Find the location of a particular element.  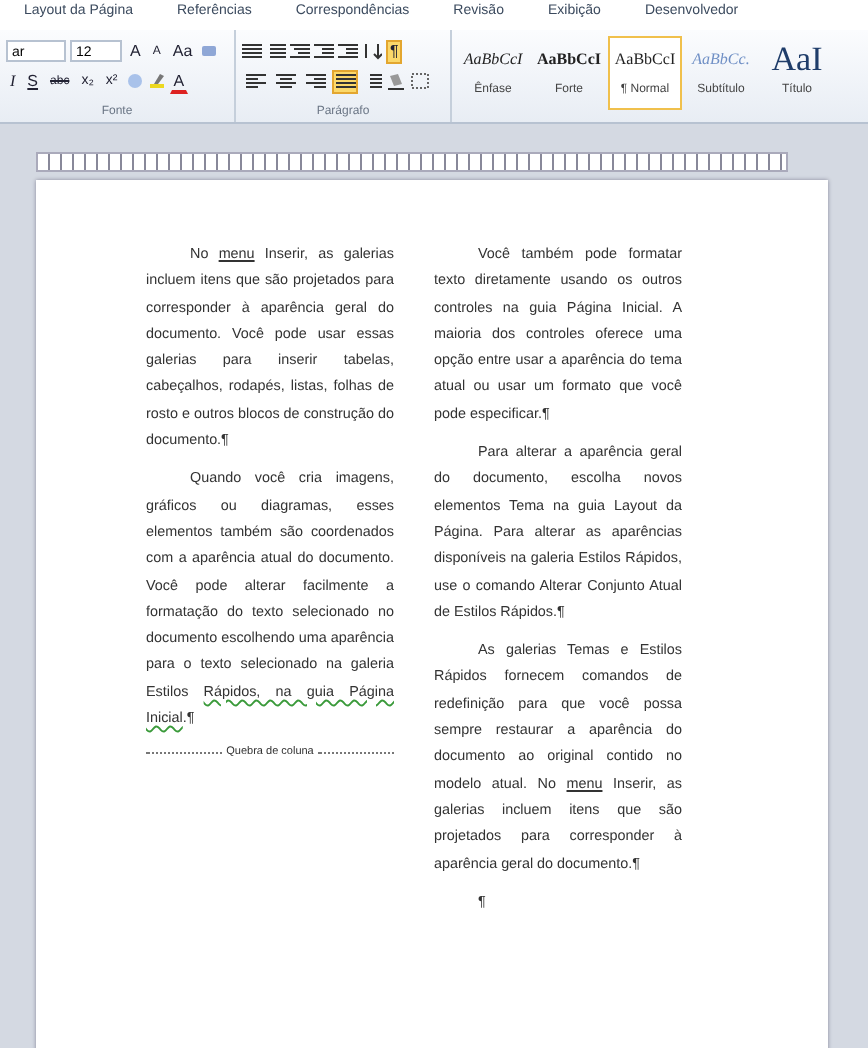

sort-icon is located at coordinates (372, 51).